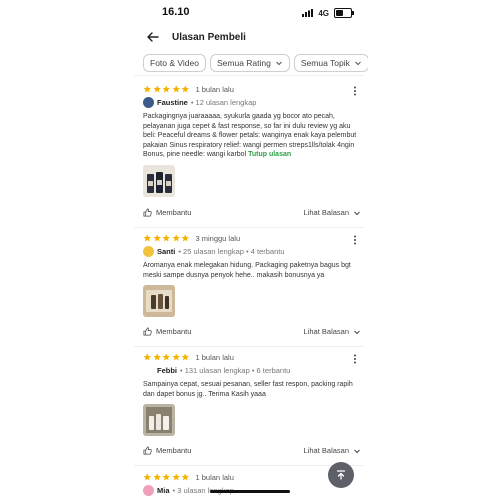 The image size is (499, 499). Describe the element at coordinates (172, 102) in the screenshot. I see `reviewer-name: Faustine` at that location.